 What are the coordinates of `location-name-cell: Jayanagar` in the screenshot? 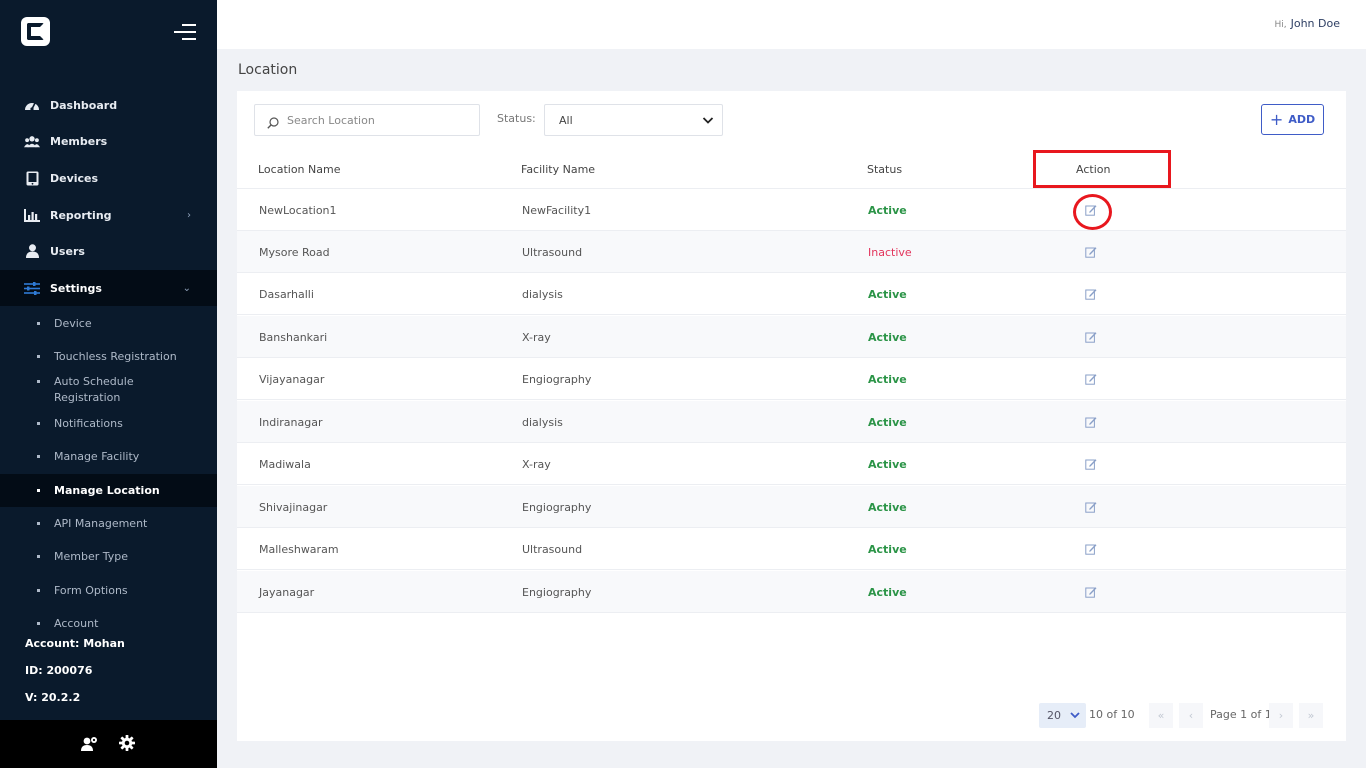 It's located at (287, 592).